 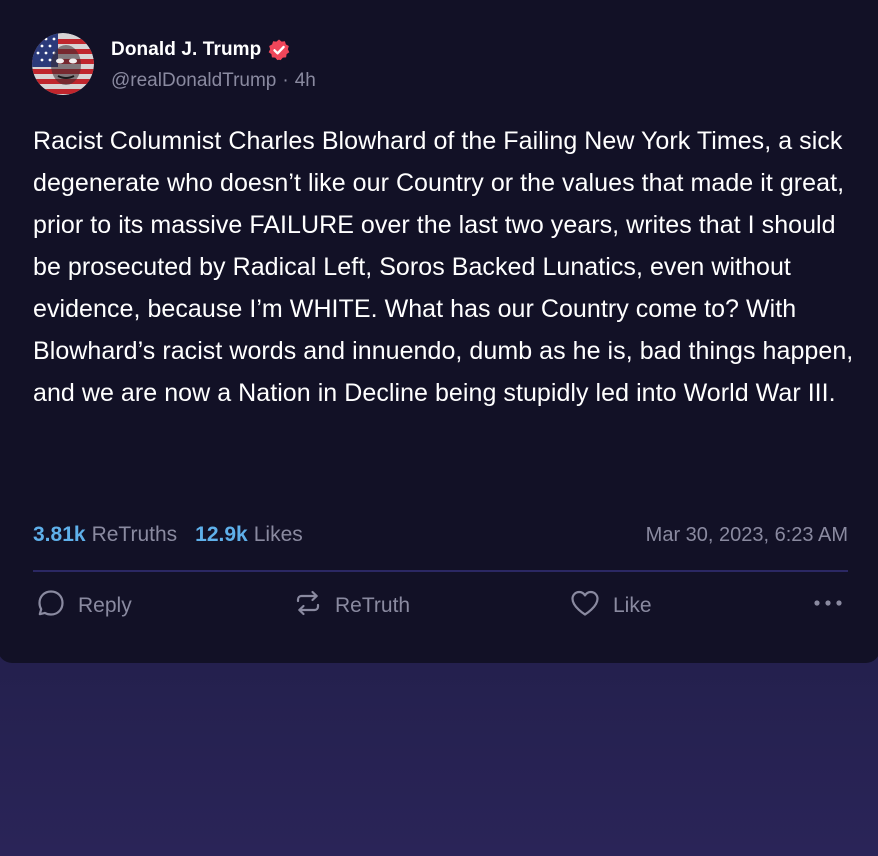 I want to click on author-info: Donald J. Trump @realDonaldTrump · 4h, so click(x=213, y=64).